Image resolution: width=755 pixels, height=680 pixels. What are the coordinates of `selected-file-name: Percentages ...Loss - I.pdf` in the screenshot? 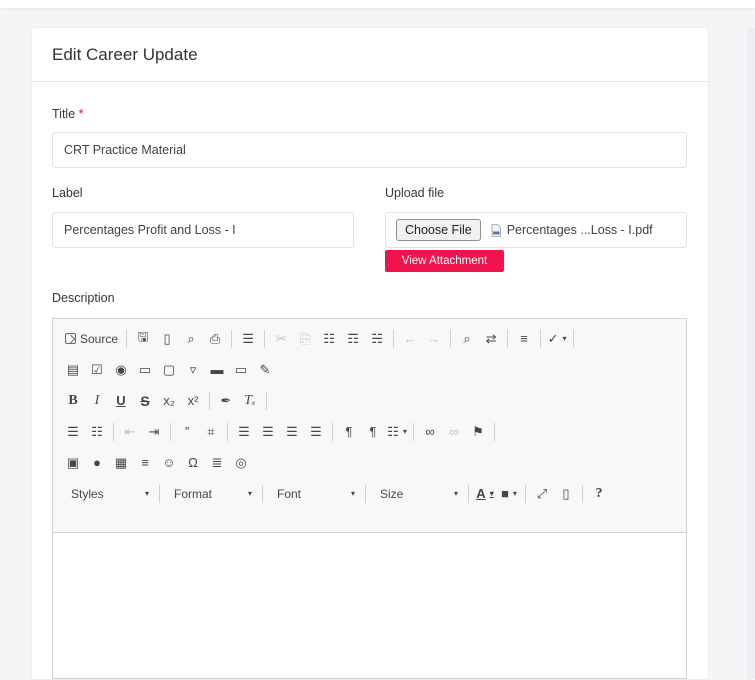 It's located at (579, 230).